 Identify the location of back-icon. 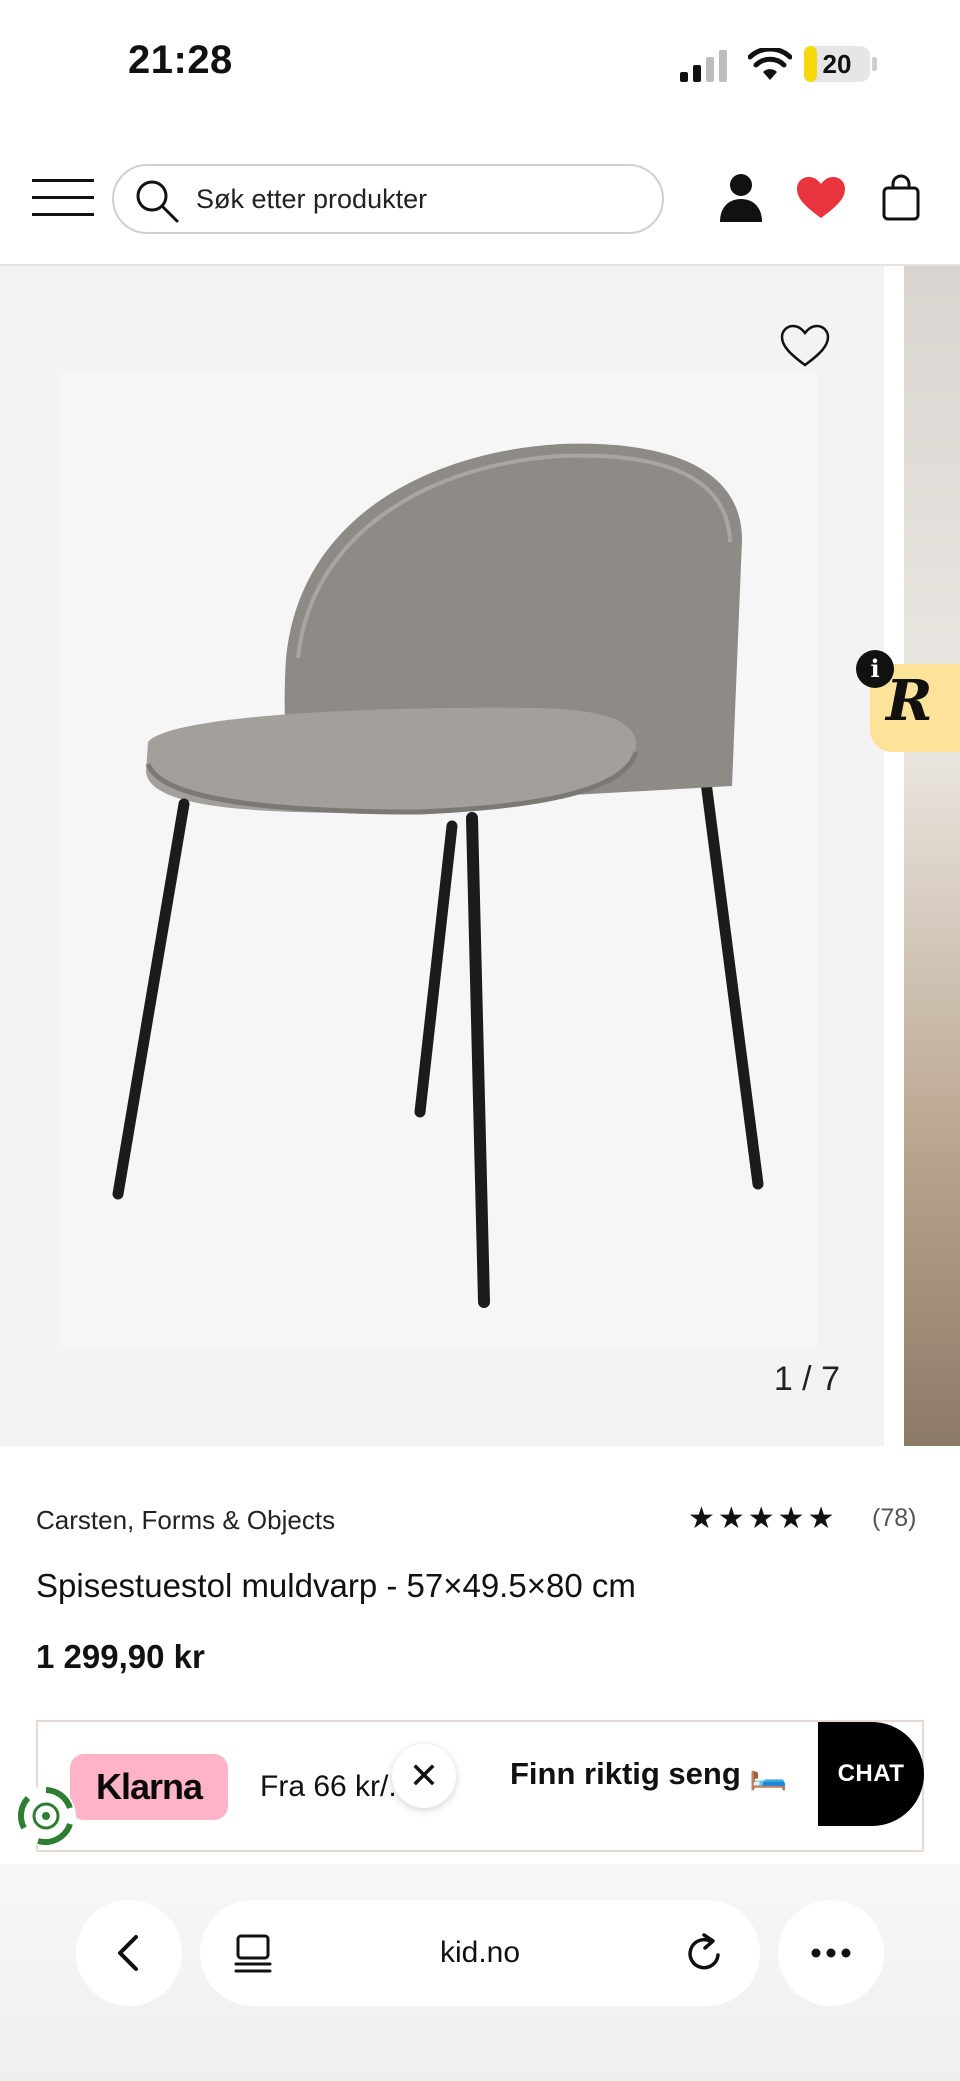
(128, 1953).